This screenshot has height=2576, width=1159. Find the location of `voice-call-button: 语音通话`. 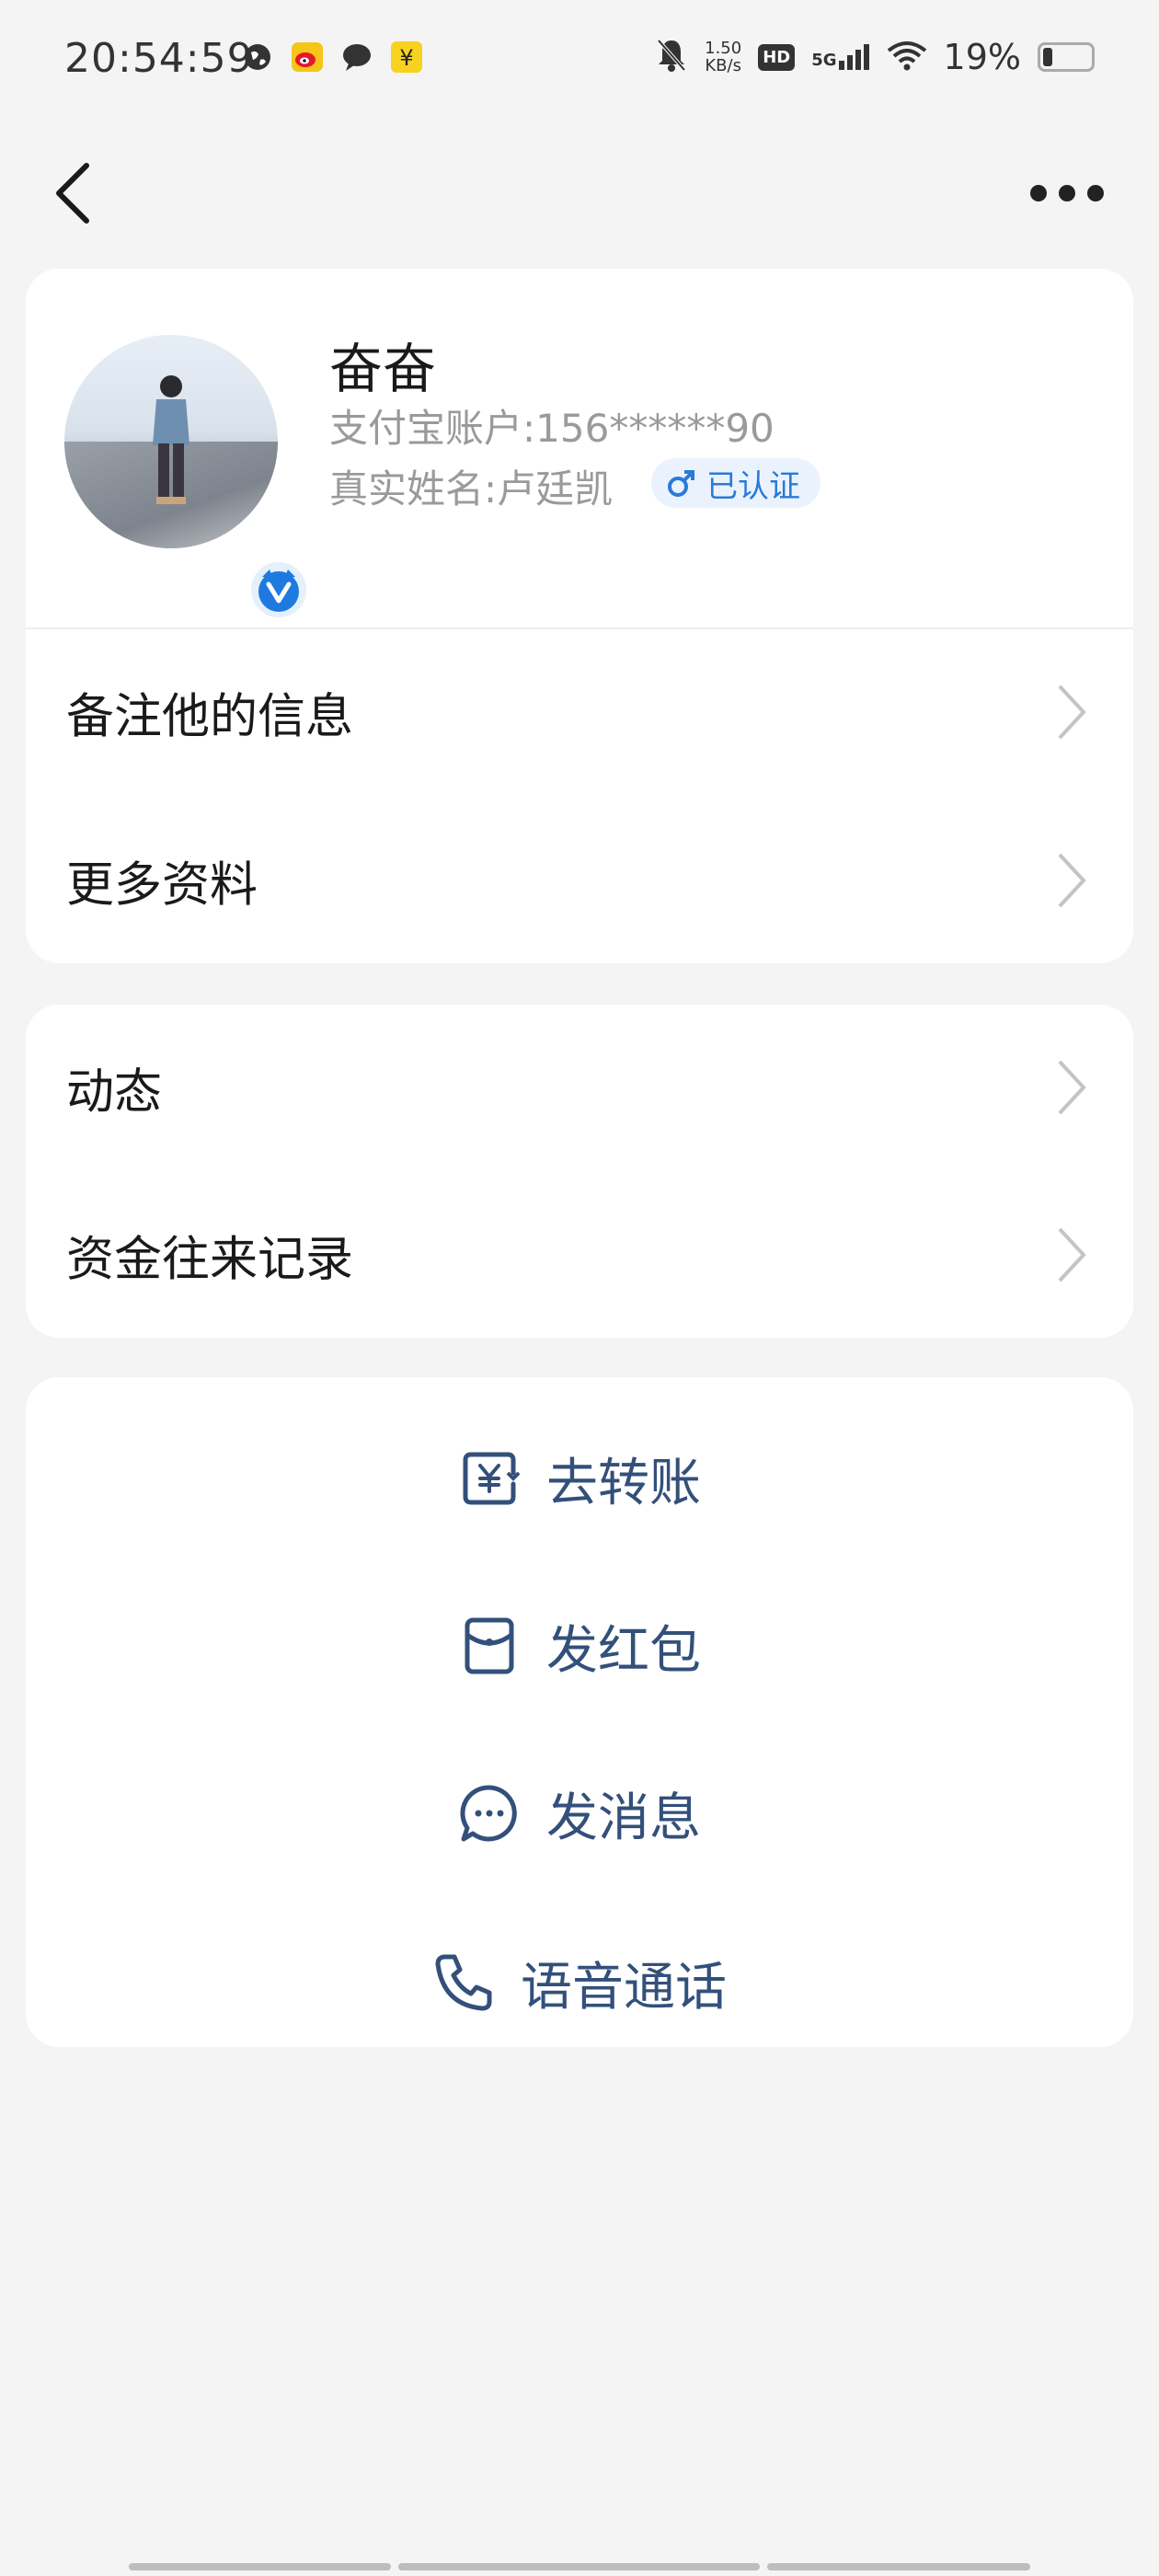

voice-call-button: 语音通话 is located at coordinates (579, 1982).